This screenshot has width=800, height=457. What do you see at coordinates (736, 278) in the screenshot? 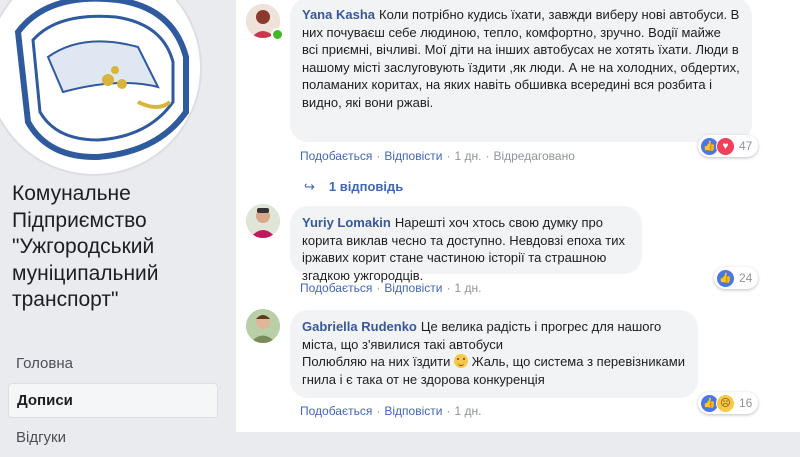
I see `reaction-summary: 👍 24` at bounding box center [736, 278].